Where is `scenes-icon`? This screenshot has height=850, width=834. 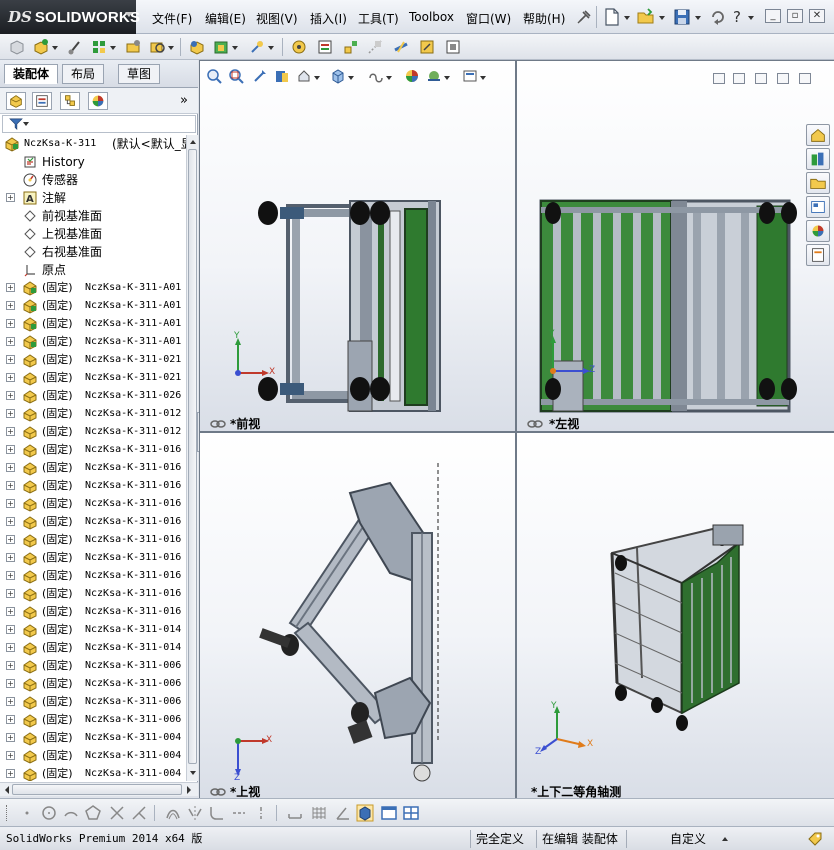 scenes-icon is located at coordinates (434, 76).